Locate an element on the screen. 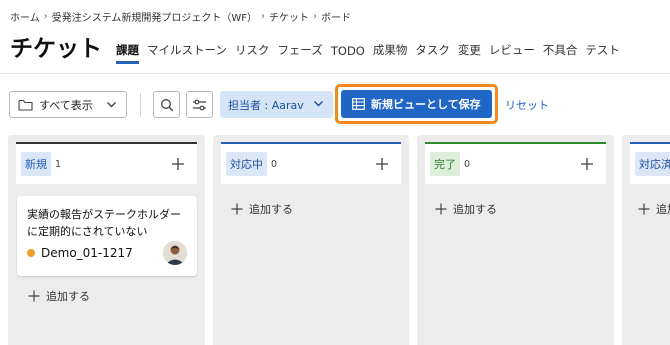 This screenshot has width=670, height=345. column-name: 新規 is located at coordinates (36, 164).